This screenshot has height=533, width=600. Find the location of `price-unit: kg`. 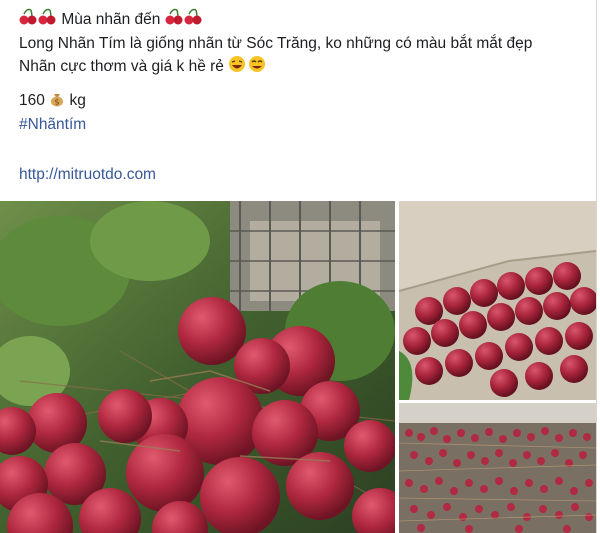

price-unit: kg is located at coordinates (77, 100).